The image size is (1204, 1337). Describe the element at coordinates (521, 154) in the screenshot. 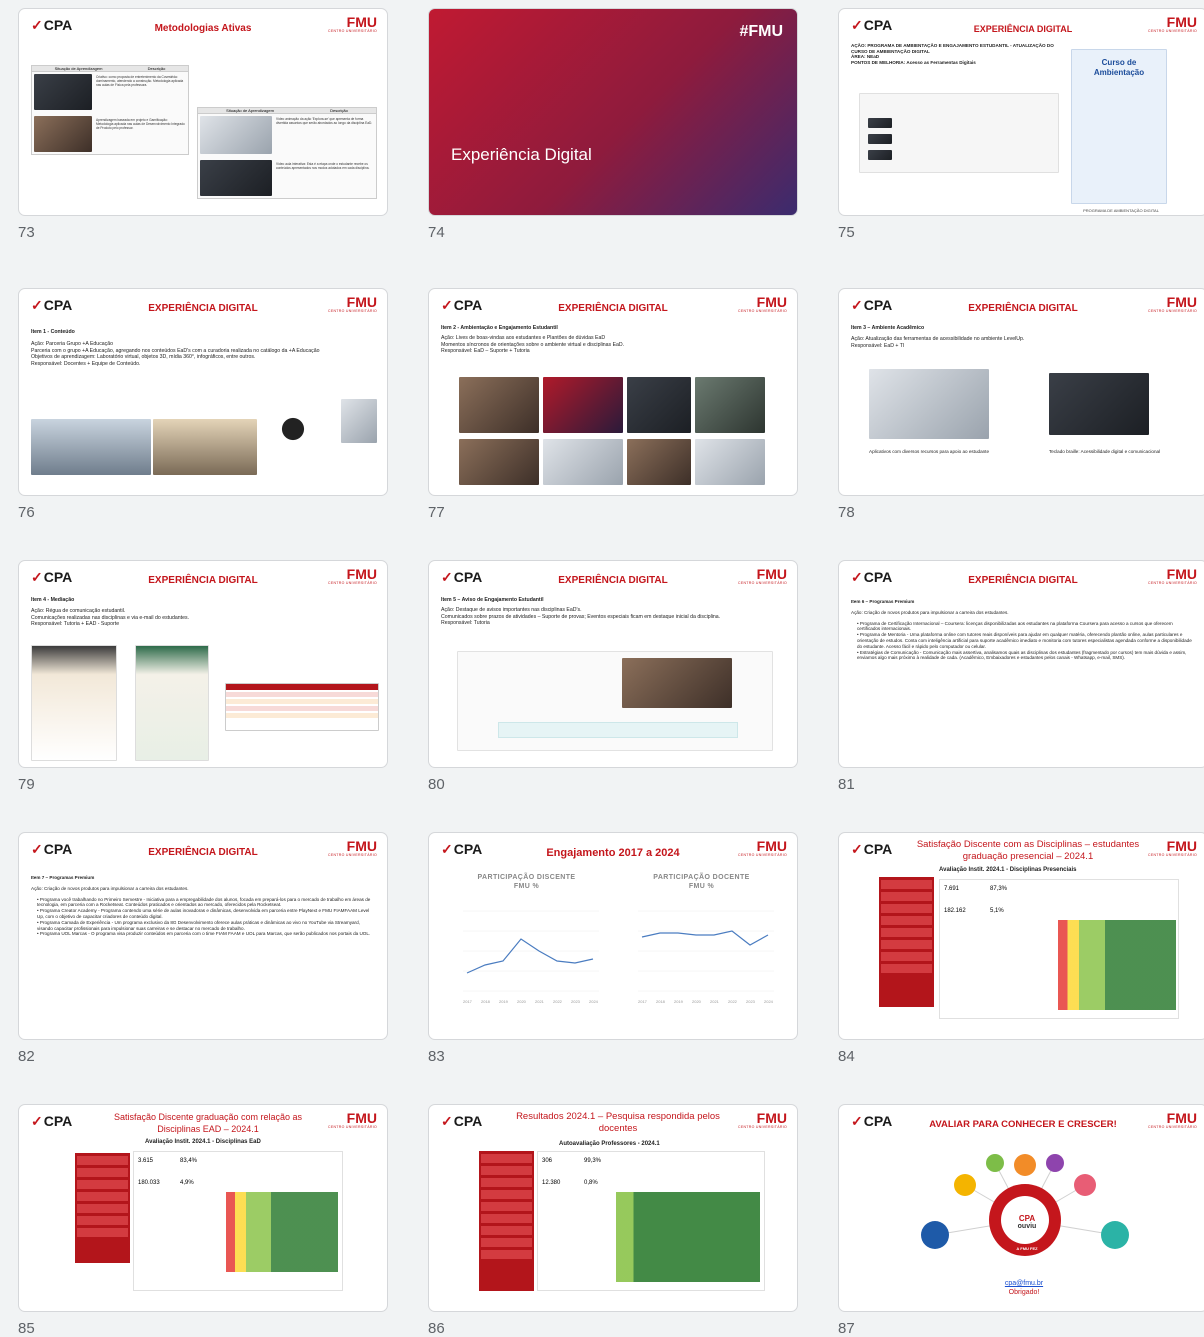

I see `cover-title: Experiência Digital` at that location.